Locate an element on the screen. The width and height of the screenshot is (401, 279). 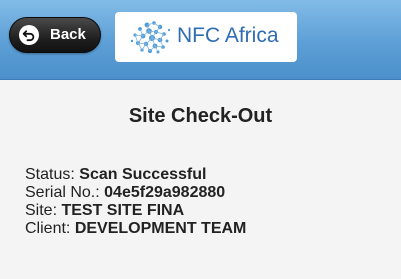
status-value: Scan Successful is located at coordinates (143, 174).